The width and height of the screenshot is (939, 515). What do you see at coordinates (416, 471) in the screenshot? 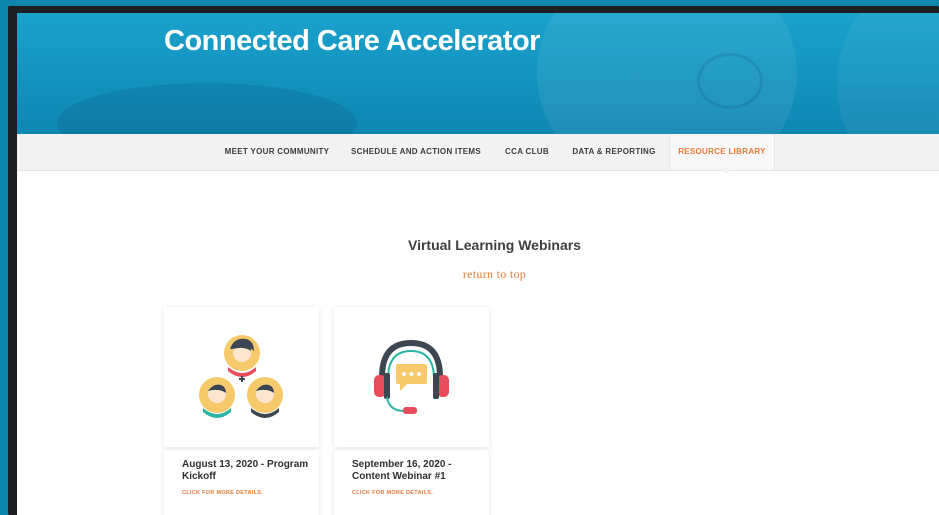
I see `card-title: September 16, 2020 - Content Webinar #1` at bounding box center [416, 471].